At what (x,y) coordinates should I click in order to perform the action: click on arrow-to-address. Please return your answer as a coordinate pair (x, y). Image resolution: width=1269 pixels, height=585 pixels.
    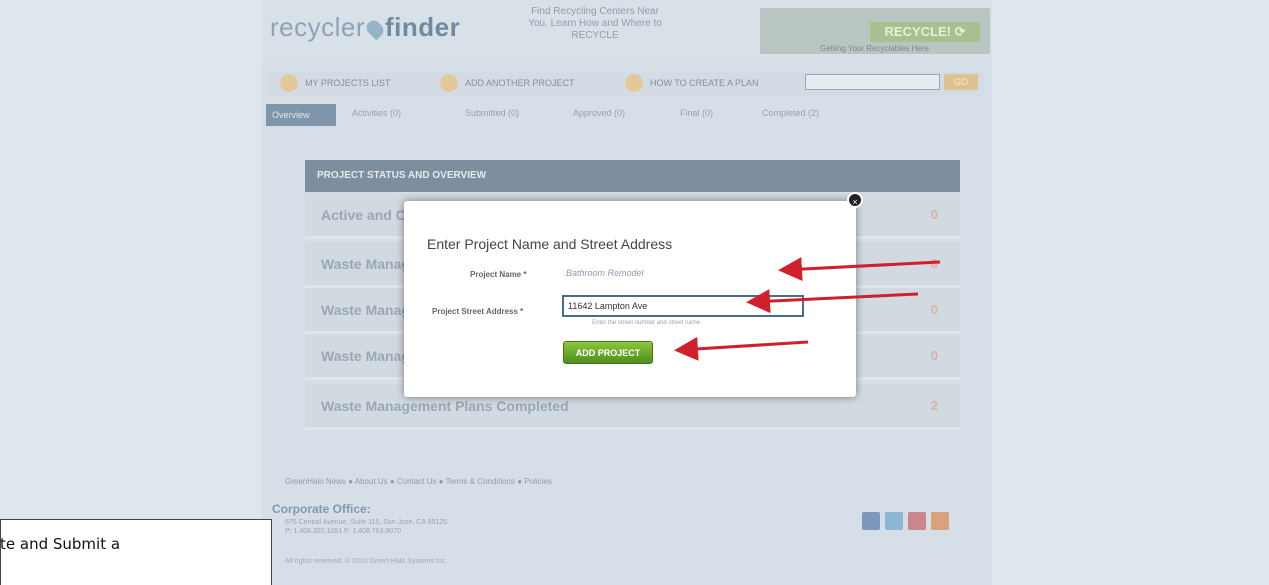
    Looking at the image, I should click on (832, 301).